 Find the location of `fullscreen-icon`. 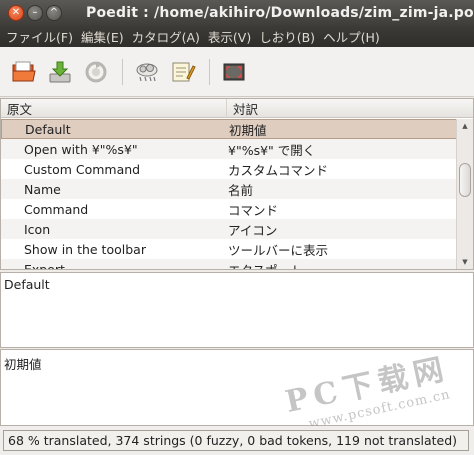

fullscreen-icon is located at coordinates (234, 71).